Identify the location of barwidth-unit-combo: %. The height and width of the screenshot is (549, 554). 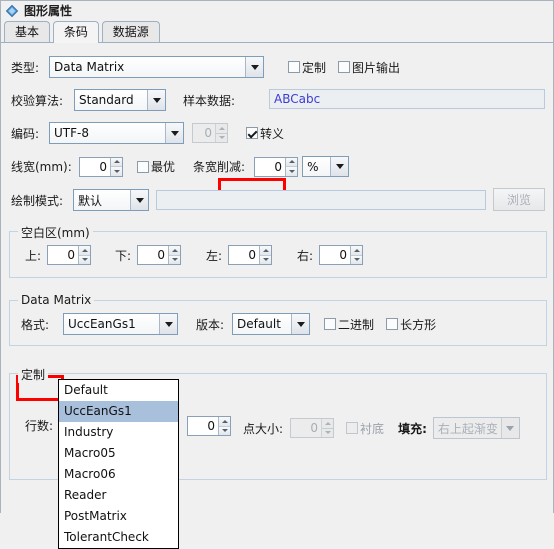
(326, 166).